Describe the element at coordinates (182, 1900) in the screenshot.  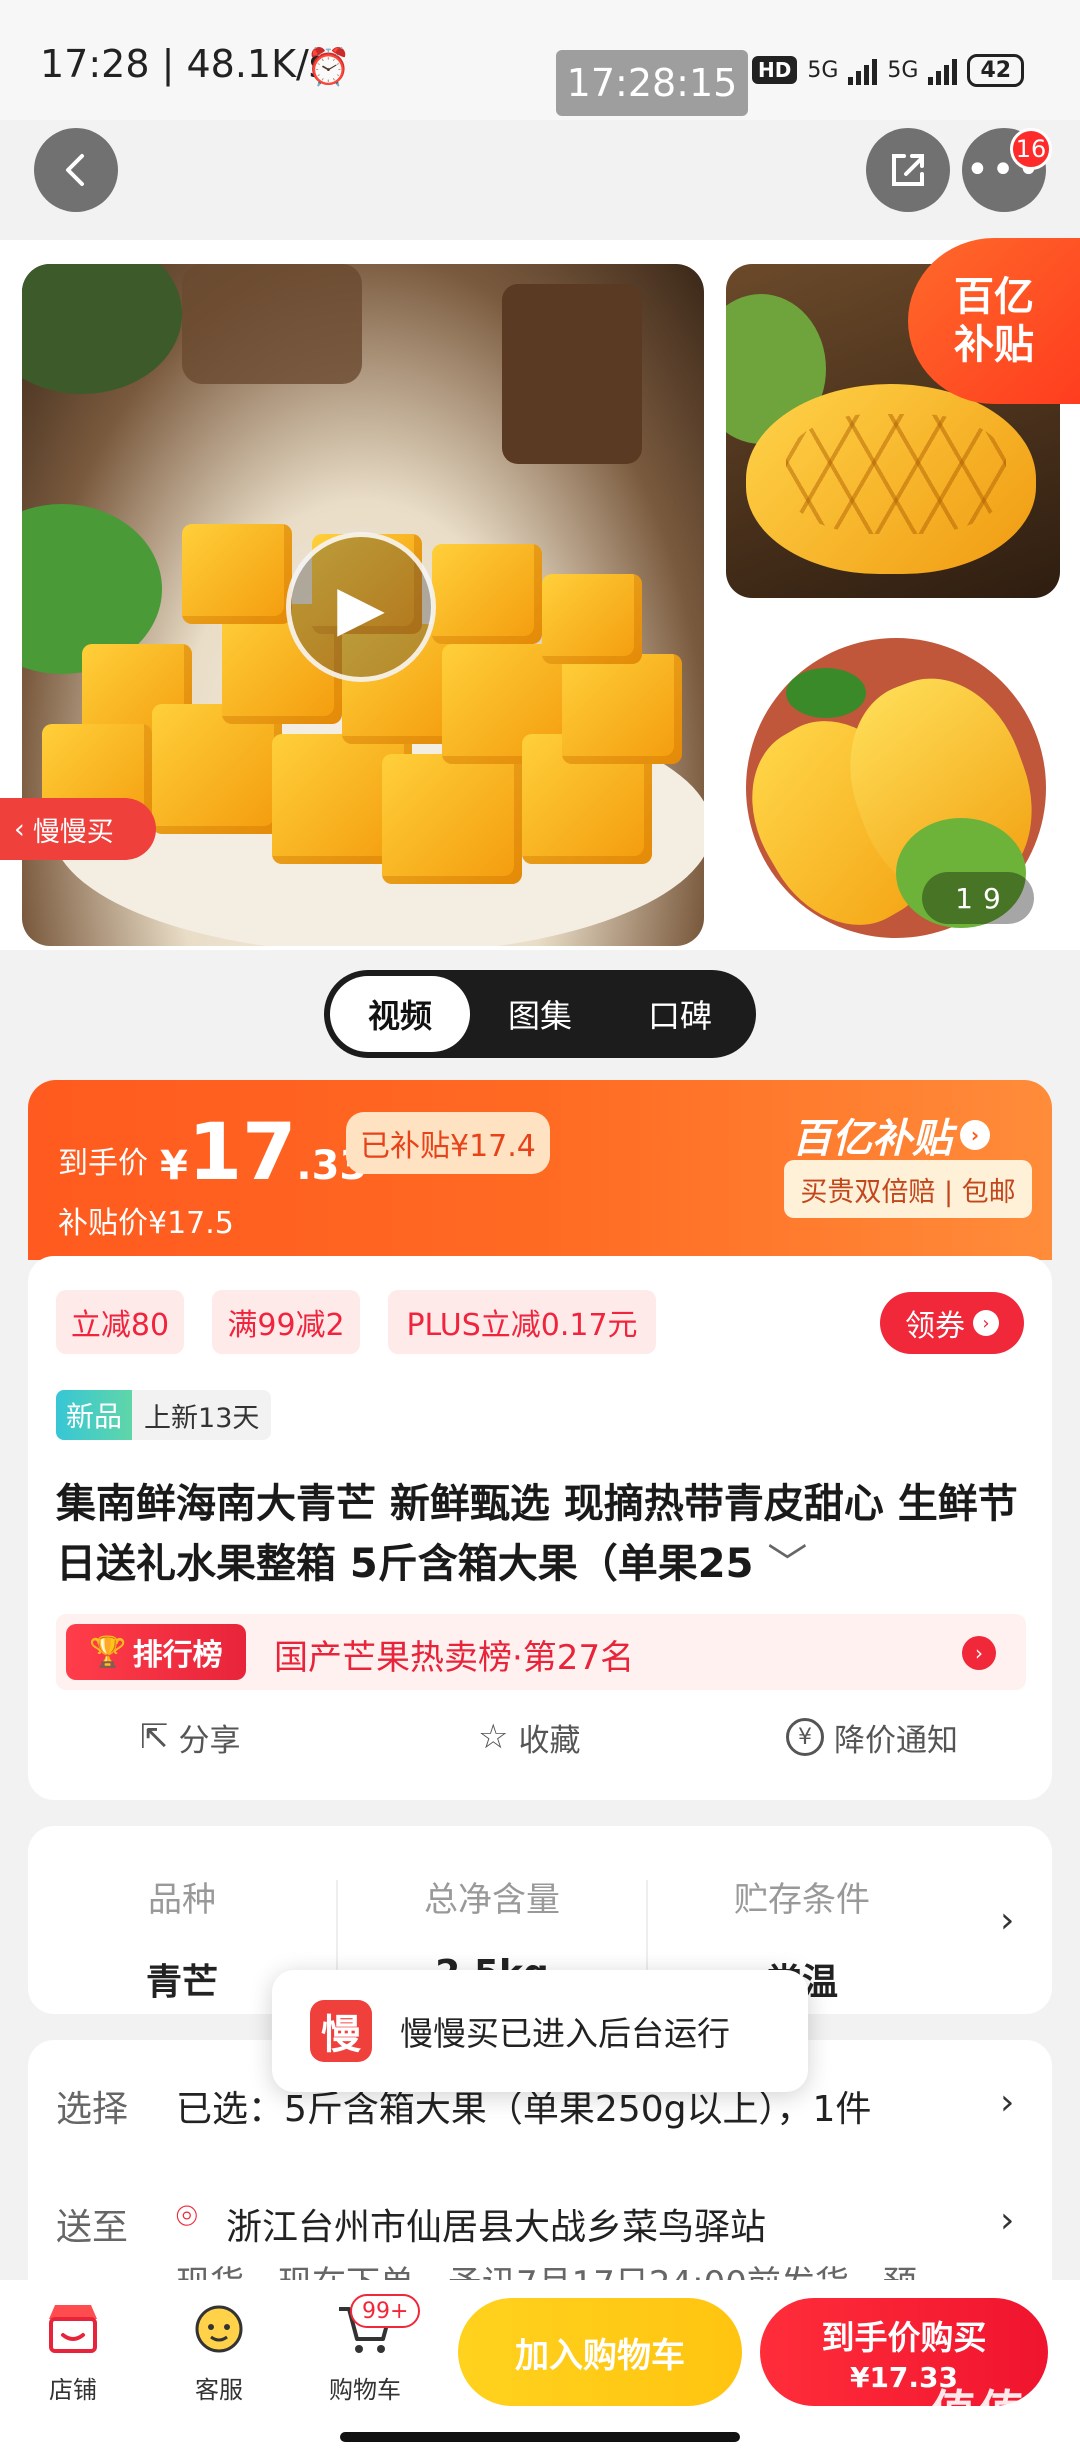
I see `spec-label: 品种` at that location.